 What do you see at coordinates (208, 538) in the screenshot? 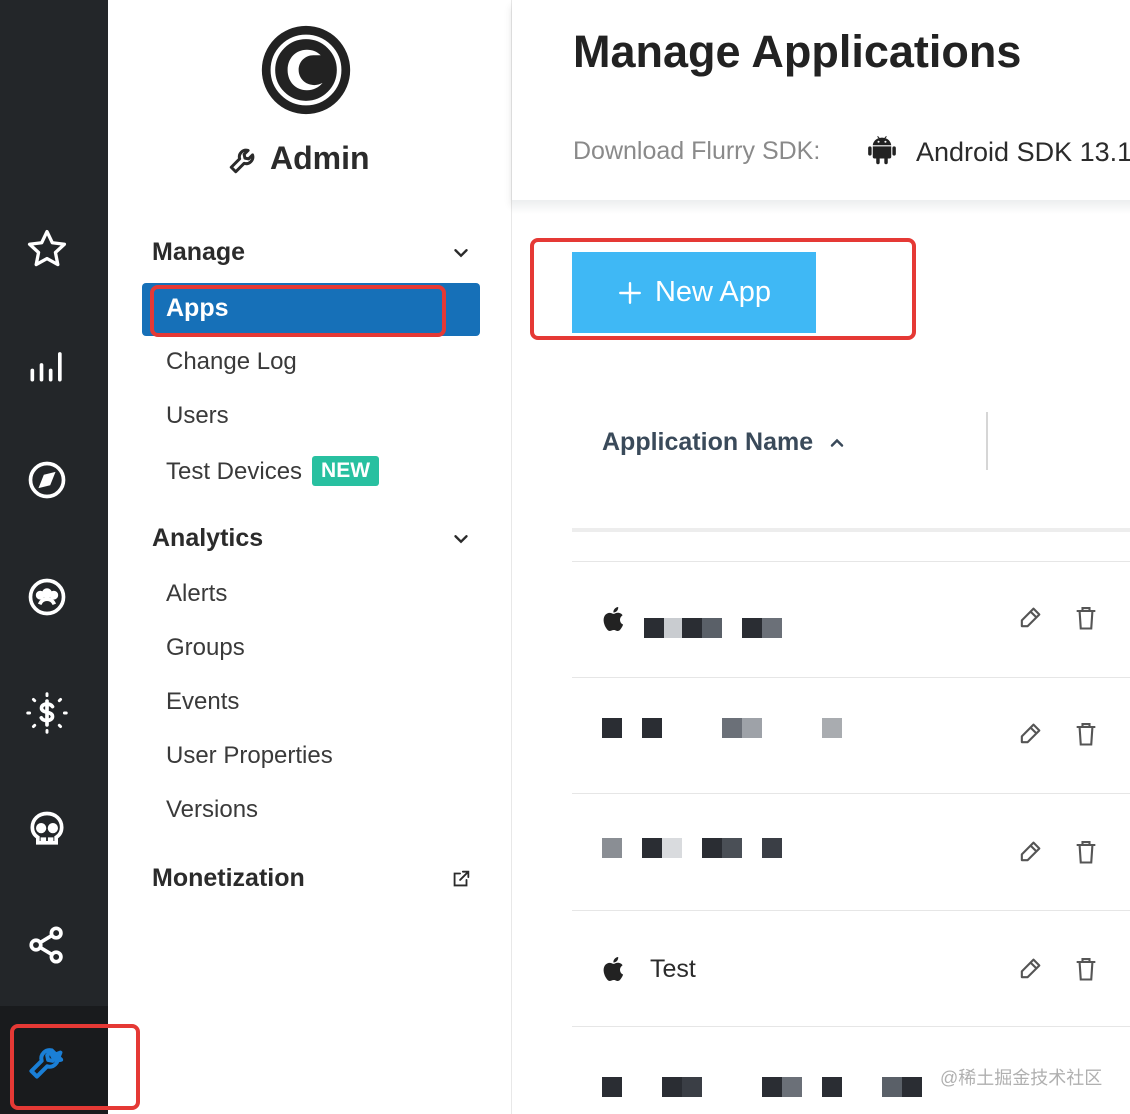
I see `section-analytics-label: Analytics` at bounding box center [208, 538].